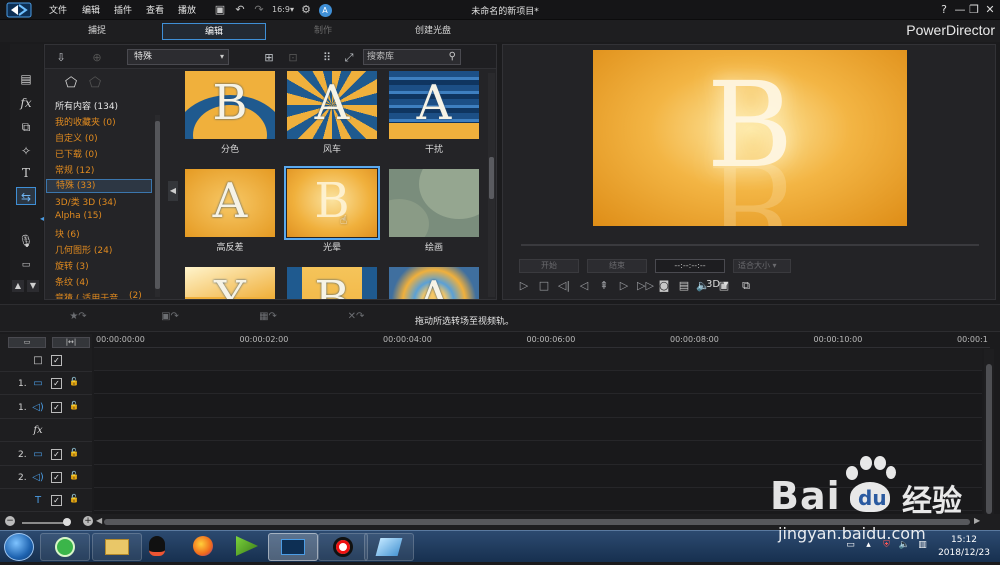 This screenshot has height=565, width=1000. What do you see at coordinates (762, 266) in the screenshot?
I see `fit-size-select: 适合大小 ▾` at bounding box center [762, 266].